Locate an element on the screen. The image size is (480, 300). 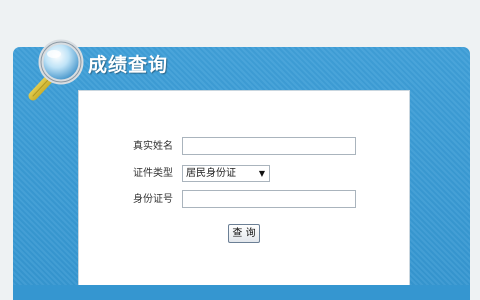
name-input is located at coordinates (269, 146).